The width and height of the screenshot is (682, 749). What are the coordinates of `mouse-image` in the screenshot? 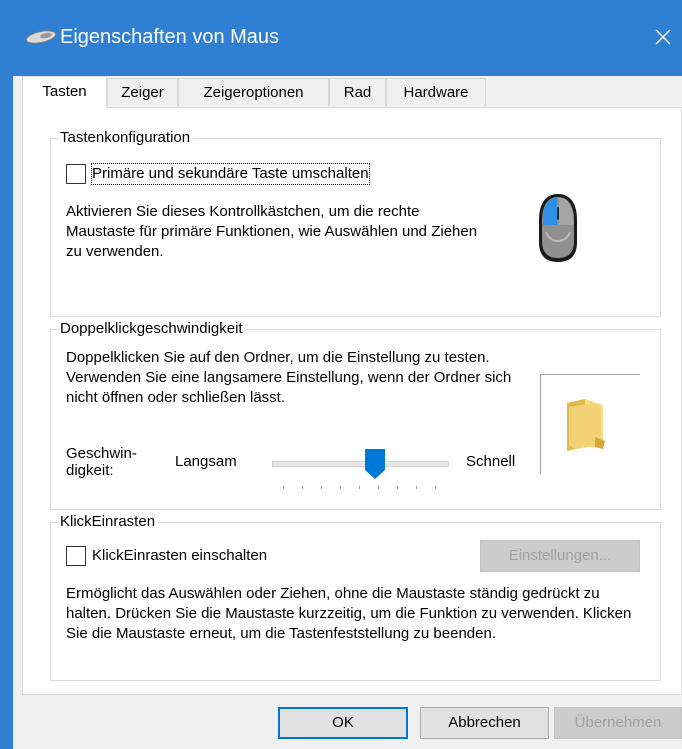 It's located at (558, 228).